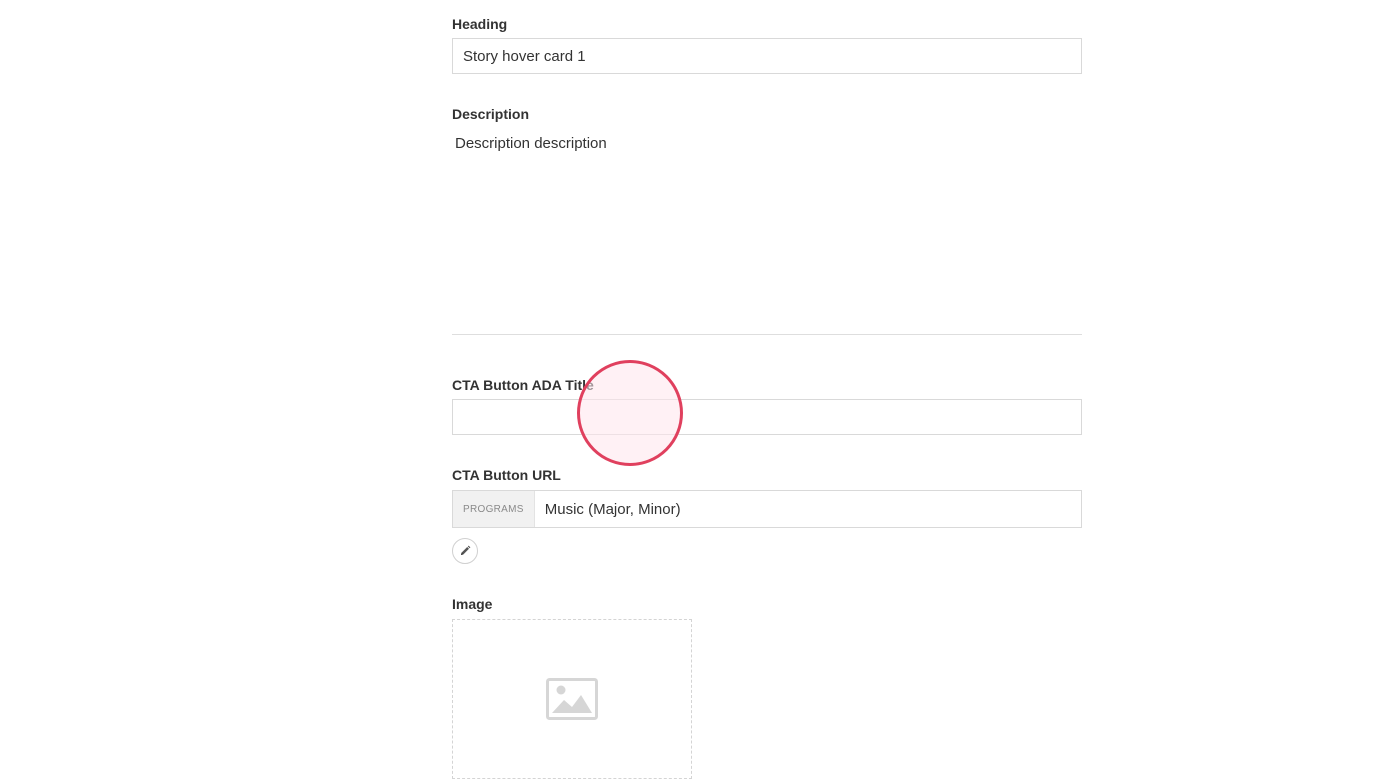  Describe the element at coordinates (767, 334) in the screenshot. I see `section-divider` at that location.